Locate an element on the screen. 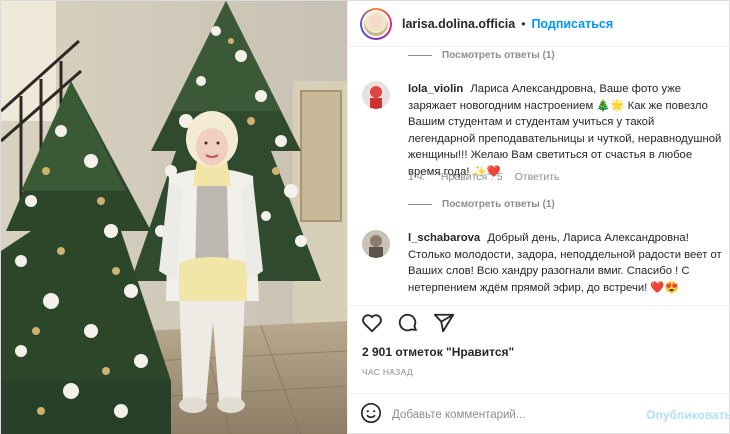 The image size is (730, 434). smile-icon is located at coordinates (371, 414).